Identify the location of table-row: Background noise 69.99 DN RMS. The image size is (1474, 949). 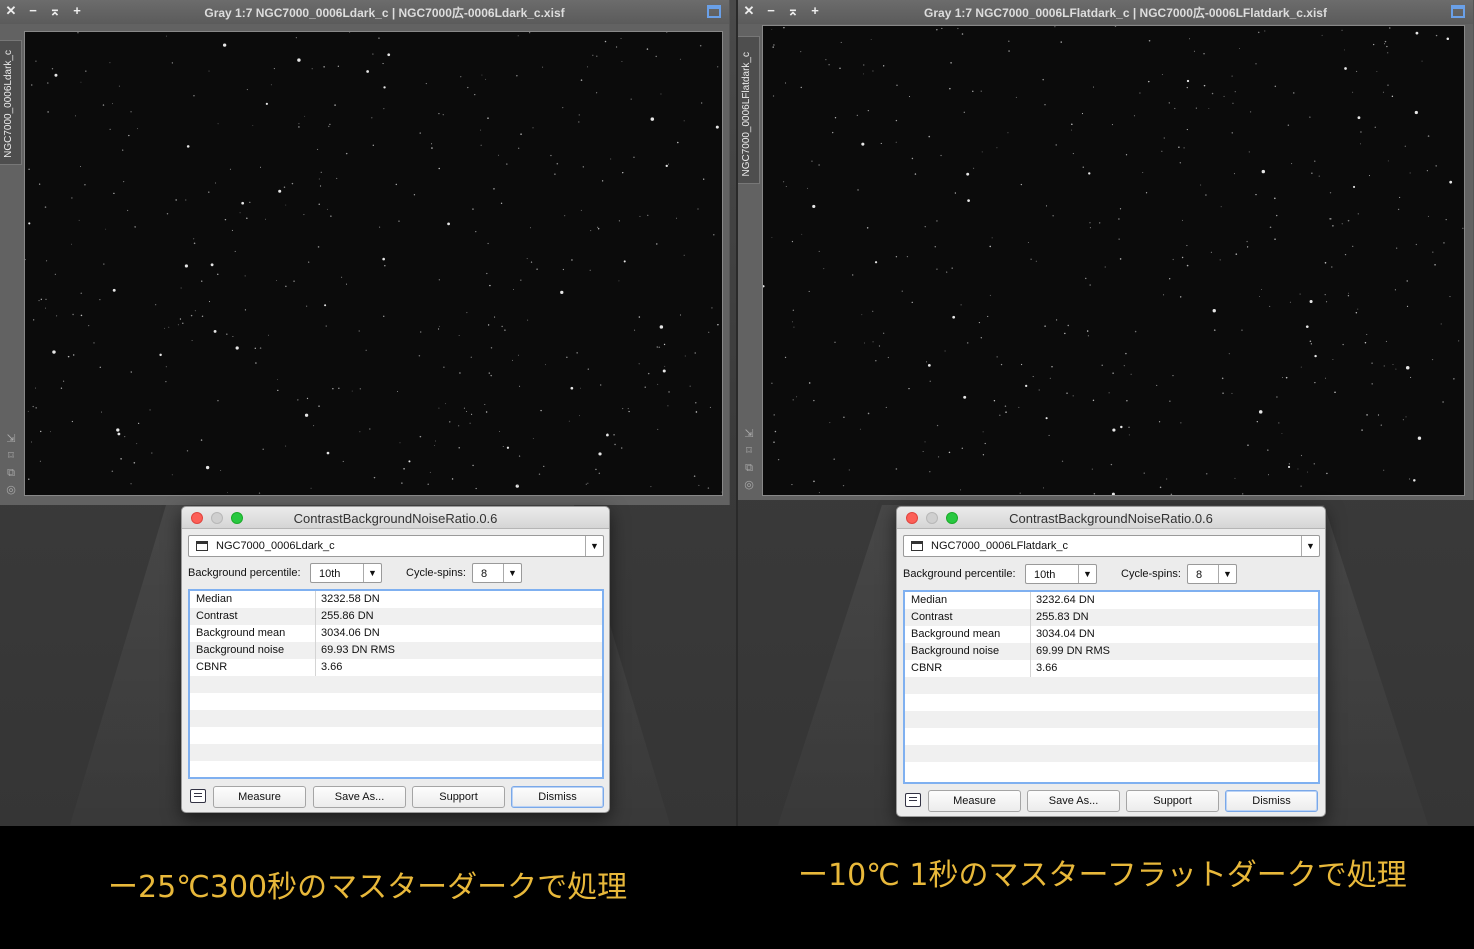
(1111, 651).